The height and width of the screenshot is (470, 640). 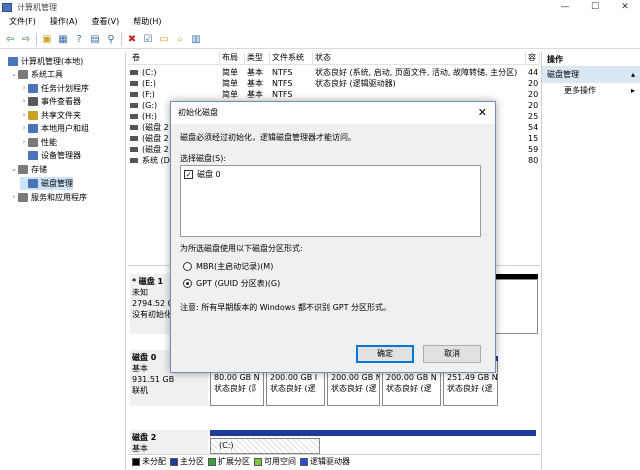 I want to click on dialog-title-bar: 初始化磁盘 ✕, so click(x=333, y=113).